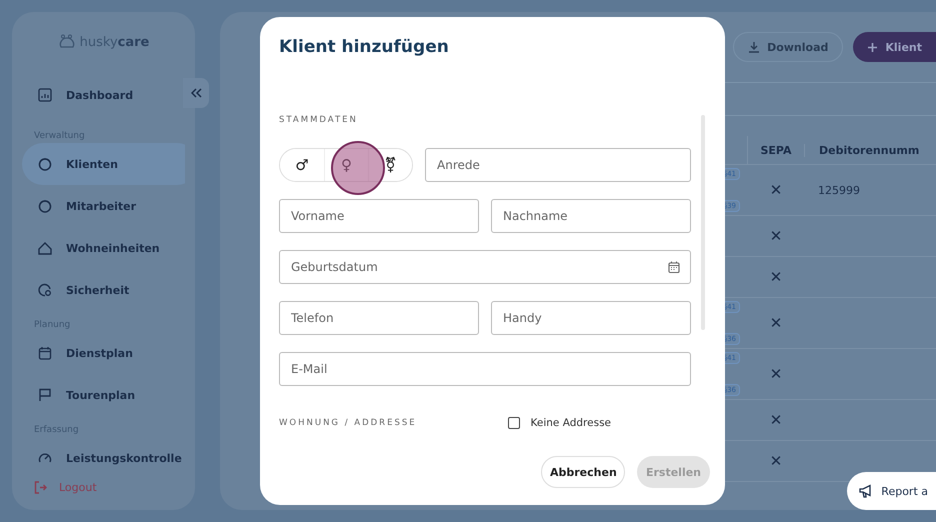 Image resolution: width=936 pixels, height=522 pixels. I want to click on gender-toggle: ⚧, so click(390, 165).